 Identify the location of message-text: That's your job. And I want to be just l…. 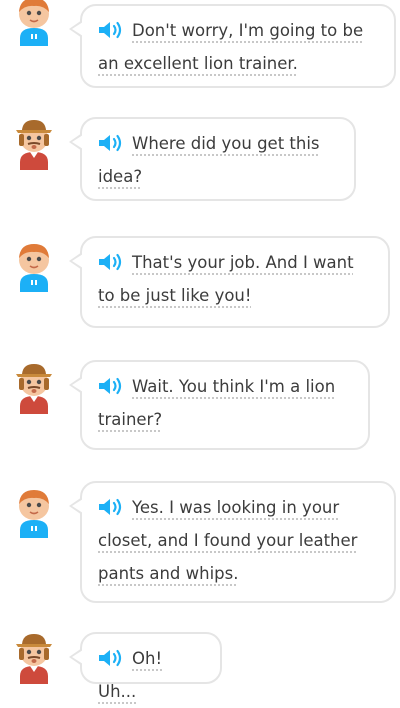
(226, 279).